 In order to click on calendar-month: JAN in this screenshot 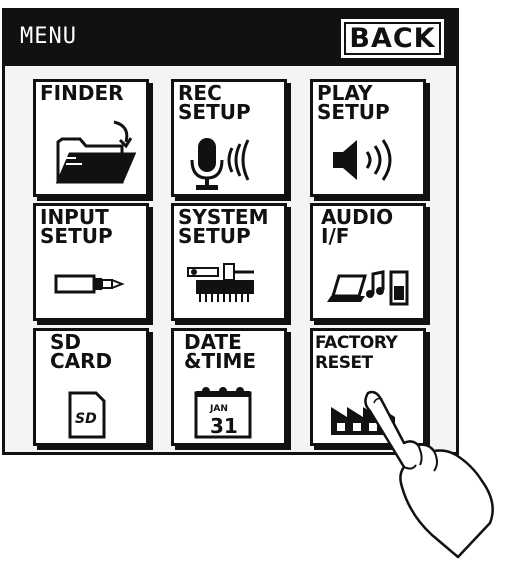, I will do `click(218, 409)`.